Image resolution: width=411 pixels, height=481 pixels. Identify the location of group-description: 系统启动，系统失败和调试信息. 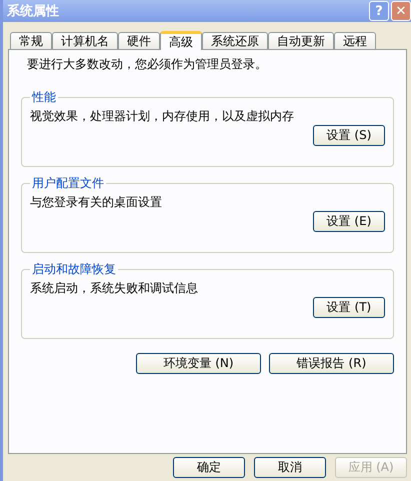
(114, 288).